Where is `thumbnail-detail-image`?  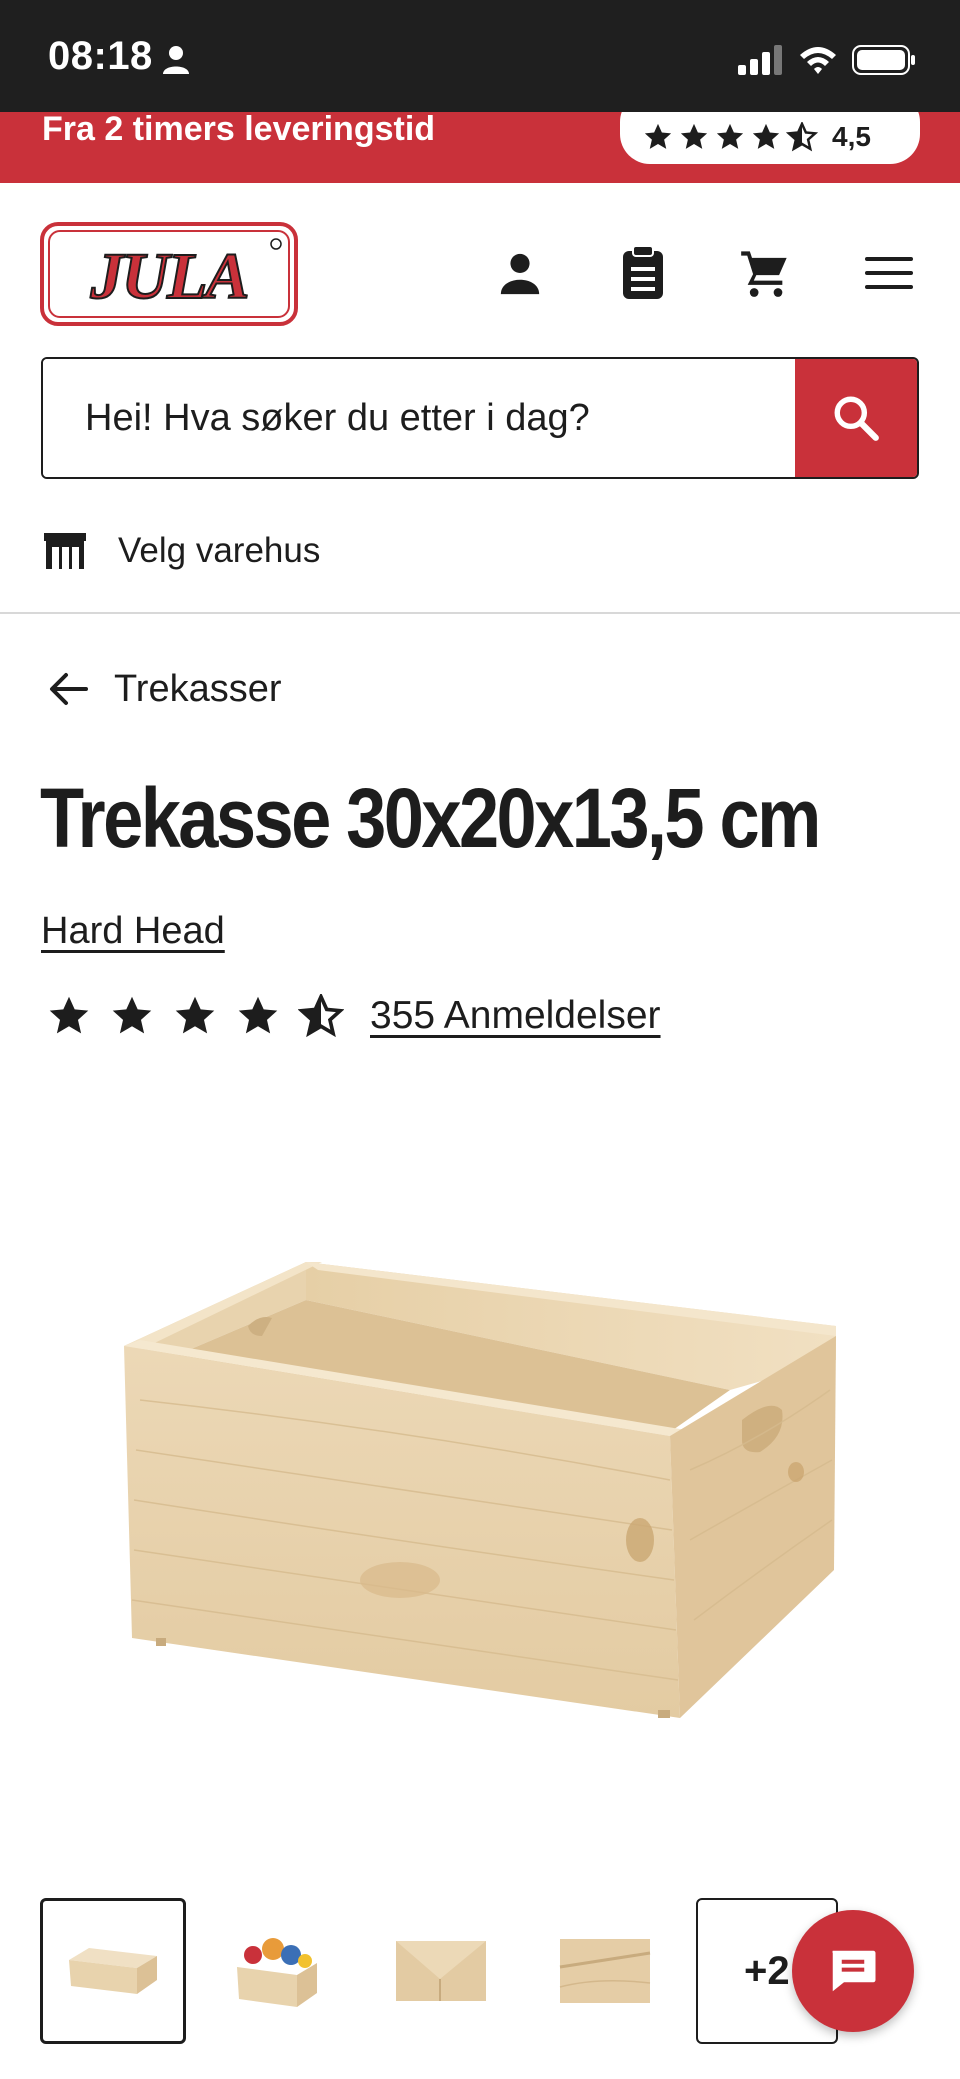
thumbnail-detail-image is located at coordinates (605, 1971).